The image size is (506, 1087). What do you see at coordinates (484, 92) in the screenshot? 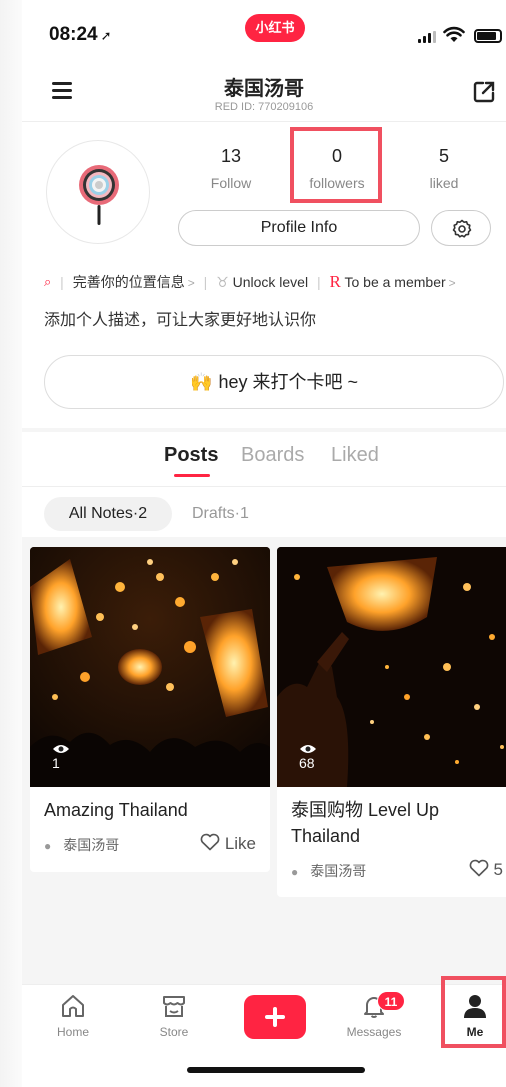
I see `share-icon` at bounding box center [484, 92].